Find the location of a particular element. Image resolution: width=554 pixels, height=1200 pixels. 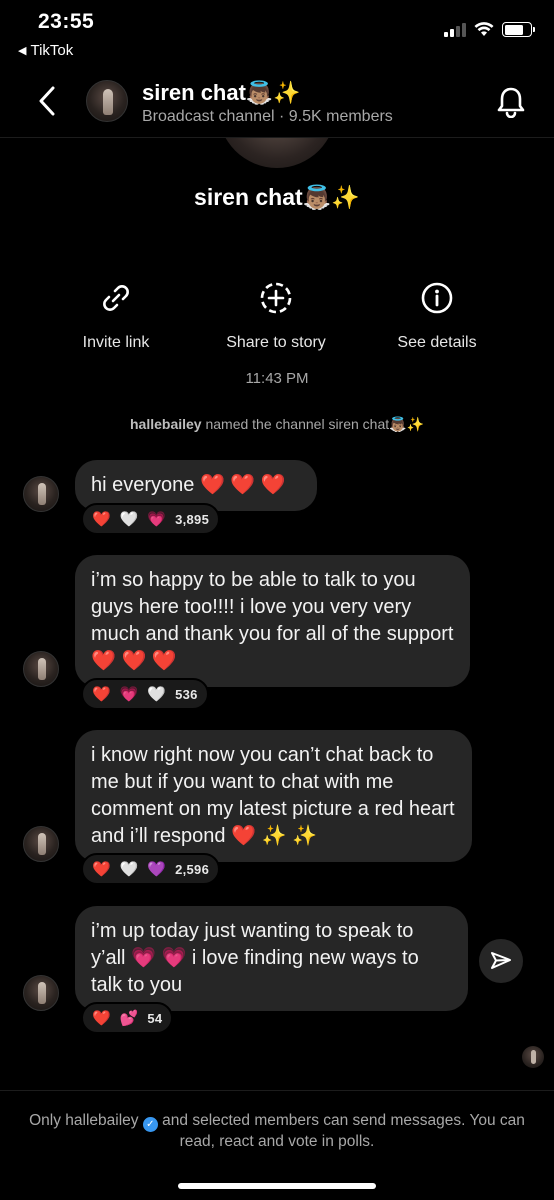

back-button is located at coordinates (47, 101).